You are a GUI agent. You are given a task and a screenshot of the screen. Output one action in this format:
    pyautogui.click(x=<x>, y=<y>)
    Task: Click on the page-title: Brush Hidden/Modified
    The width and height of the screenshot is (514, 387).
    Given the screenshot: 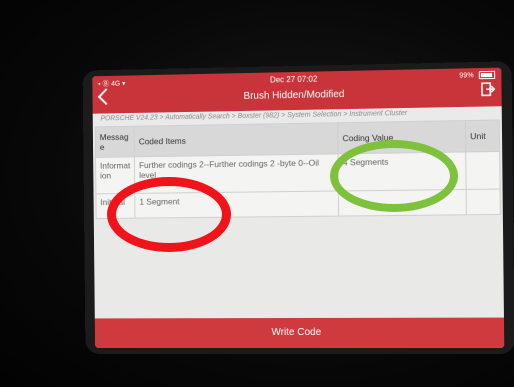 What is the action you would take?
    pyautogui.click(x=294, y=95)
    